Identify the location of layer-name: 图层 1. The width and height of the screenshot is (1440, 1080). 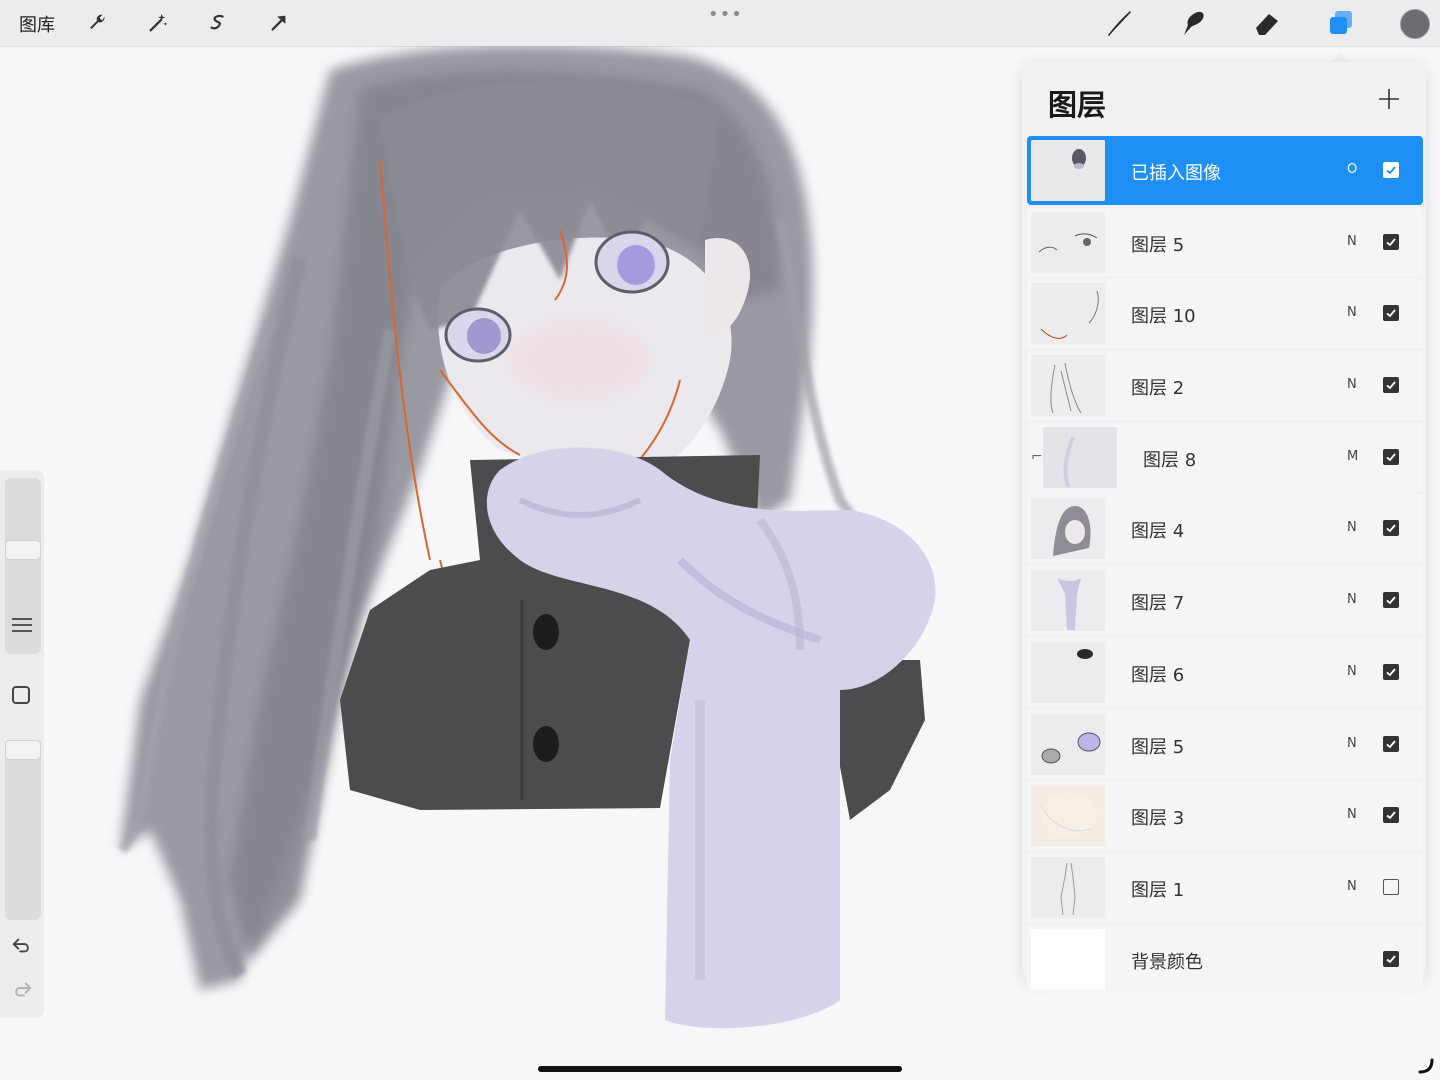
(1158, 890).